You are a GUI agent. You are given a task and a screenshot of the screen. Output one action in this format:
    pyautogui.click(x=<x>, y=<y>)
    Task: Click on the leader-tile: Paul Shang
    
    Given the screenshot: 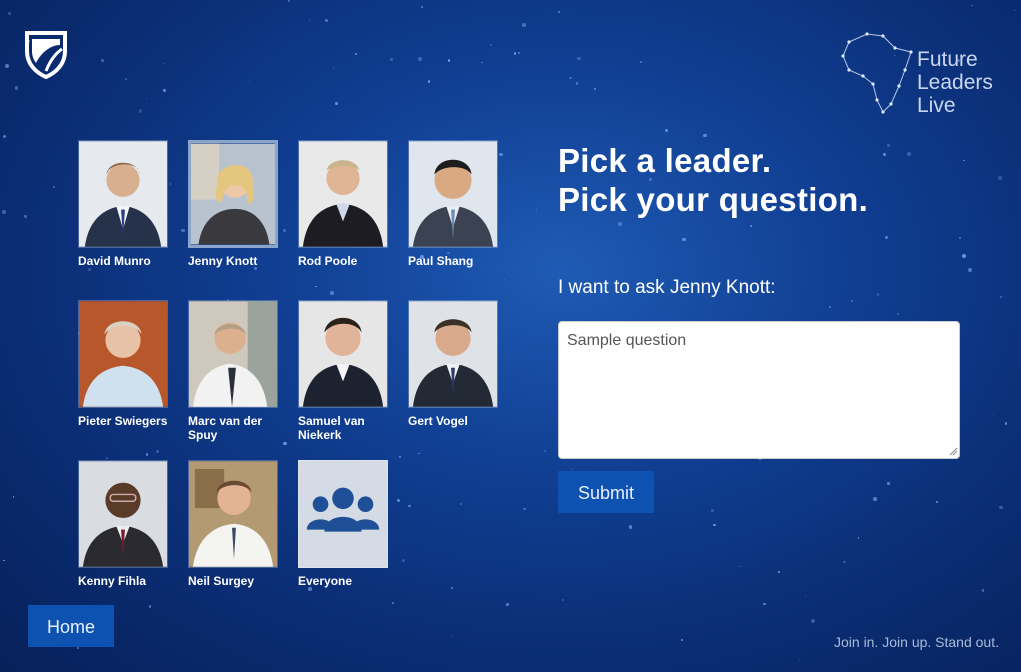 What is the action you would take?
    pyautogui.click(x=454, y=204)
    